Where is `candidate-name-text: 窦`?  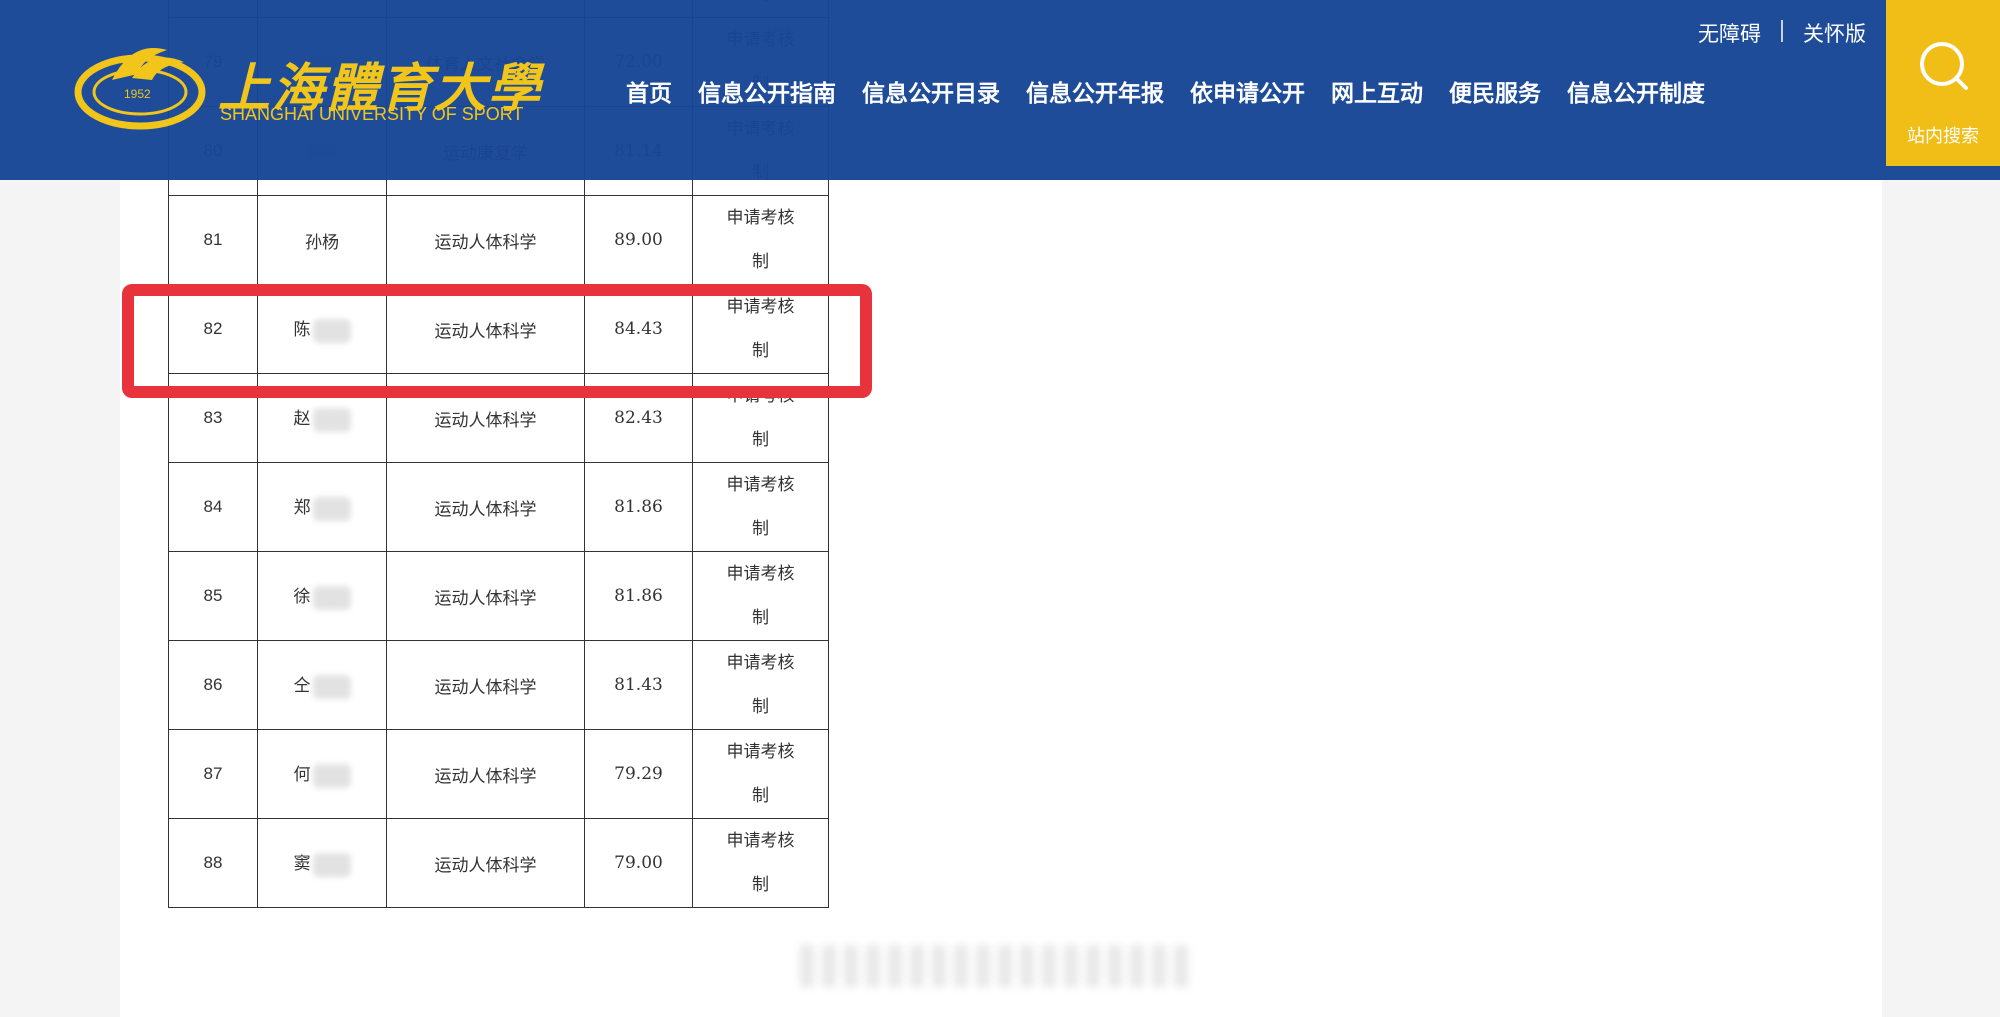 candidate-name-text: 窦 is located at coordinates (302, 864).